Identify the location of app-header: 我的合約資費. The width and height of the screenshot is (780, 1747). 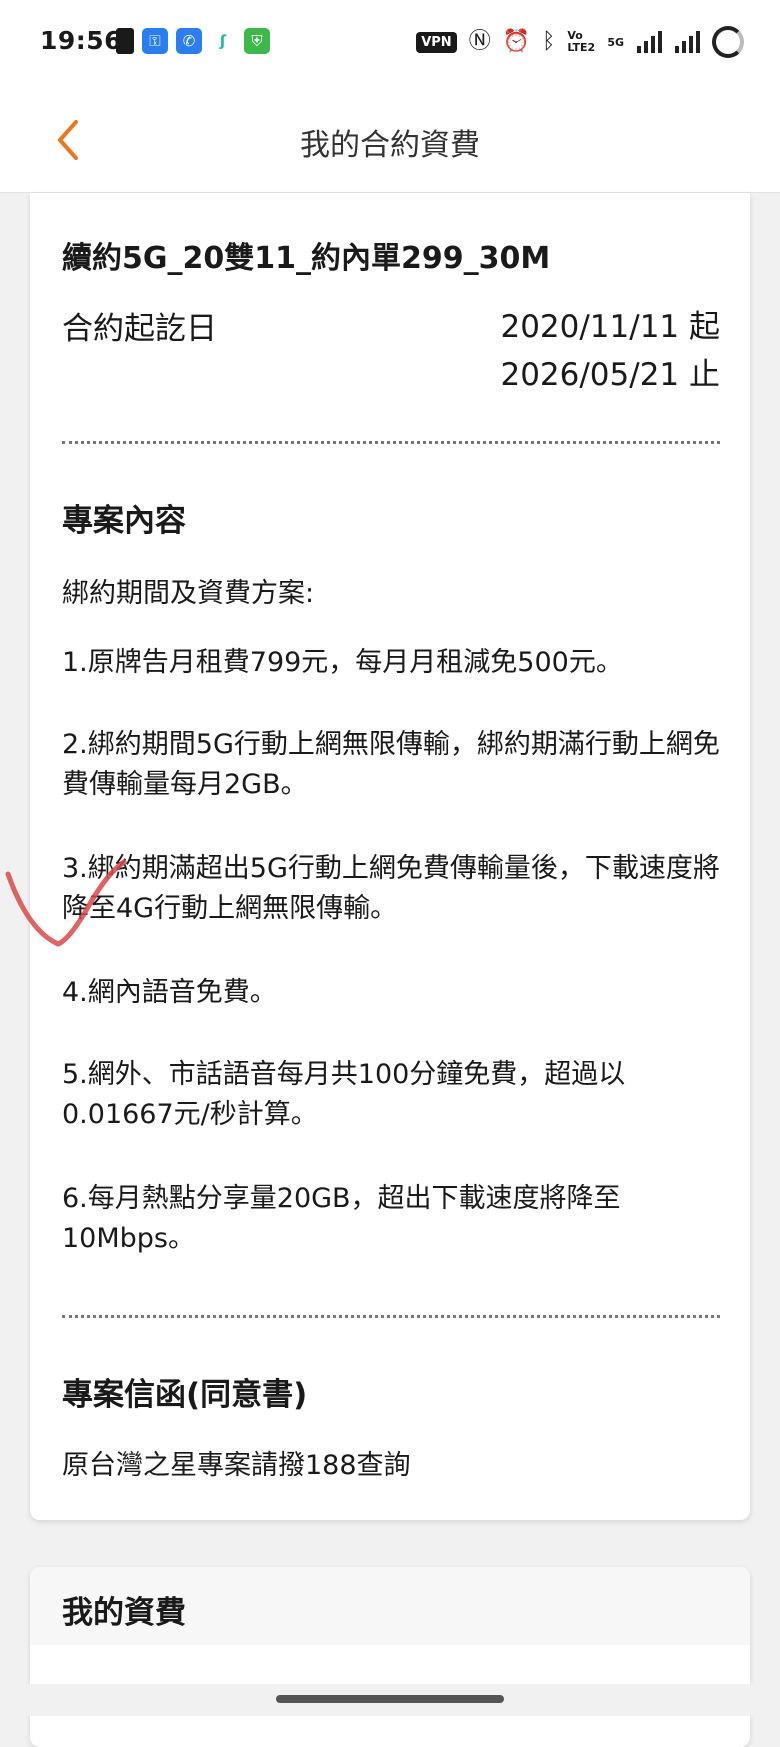
(390, 140).